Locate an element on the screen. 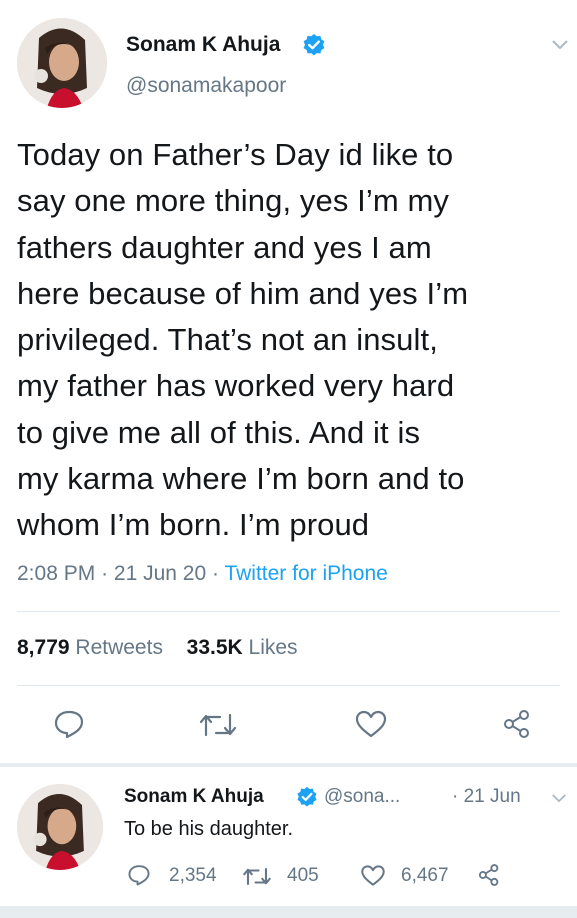  reply-count: 2,354 is located at coordinates (193, 875).